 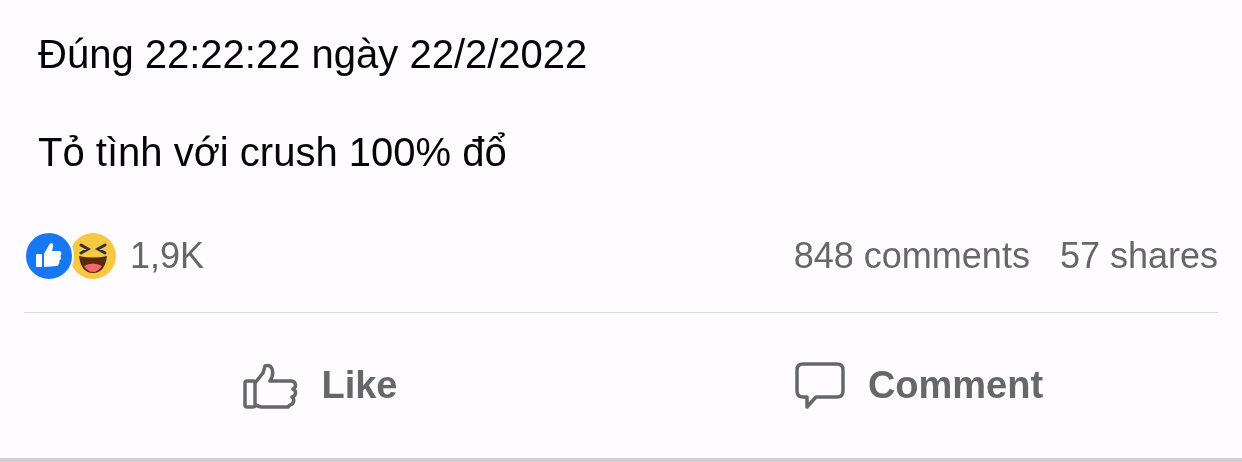 I want to click on reaction-count: 1,9K, so click(x=167, y=256).